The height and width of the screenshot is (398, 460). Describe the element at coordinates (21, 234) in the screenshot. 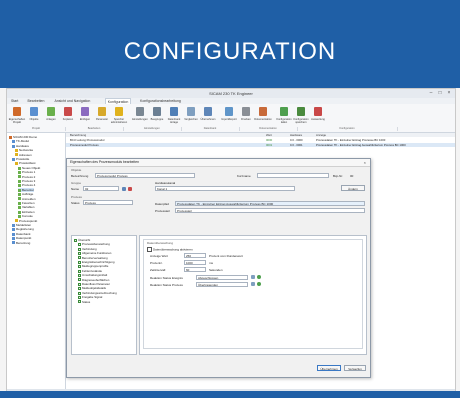

I see `tree-item: Datenbank` at that location.